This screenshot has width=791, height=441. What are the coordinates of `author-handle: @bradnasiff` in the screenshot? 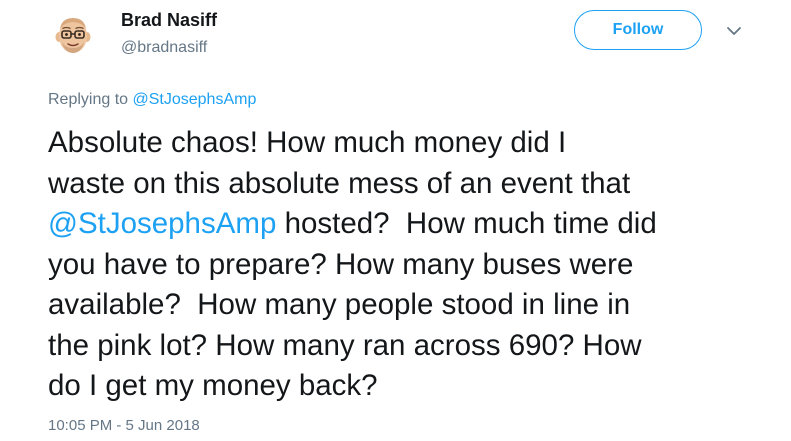 It's located at (164, 48).